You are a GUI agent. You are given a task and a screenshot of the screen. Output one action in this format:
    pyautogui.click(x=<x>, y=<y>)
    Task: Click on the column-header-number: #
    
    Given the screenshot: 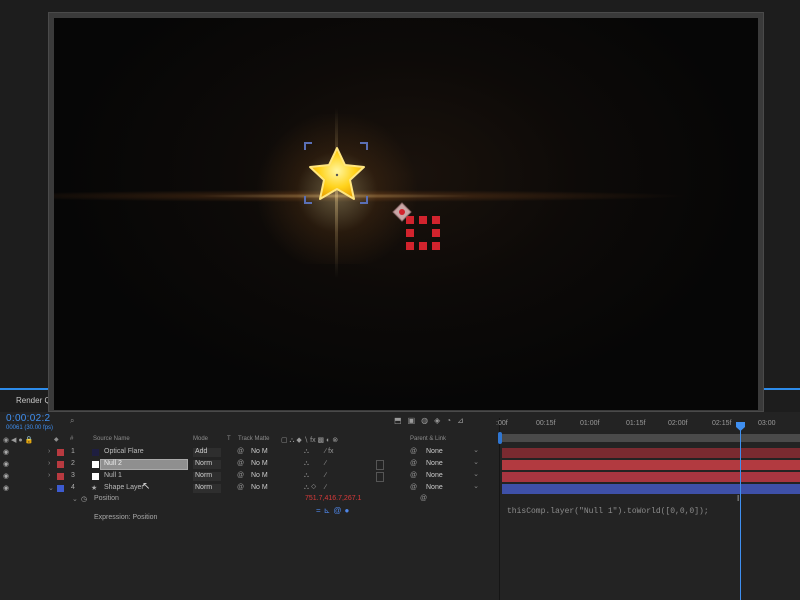 What is the action you would take?
    pyautogui.click(x=72, y=439)
    